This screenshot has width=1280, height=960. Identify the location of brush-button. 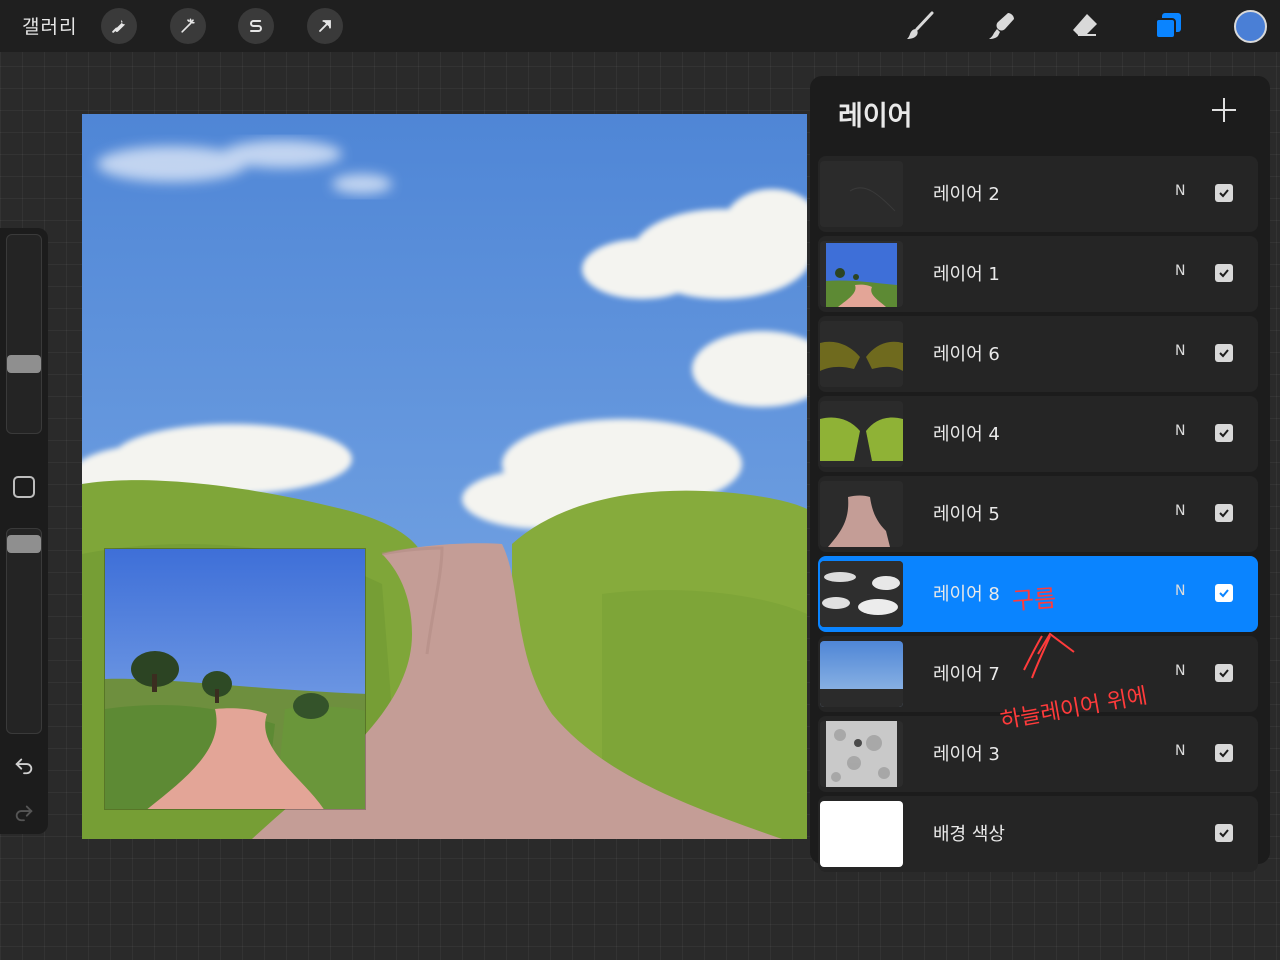
(920, 26).